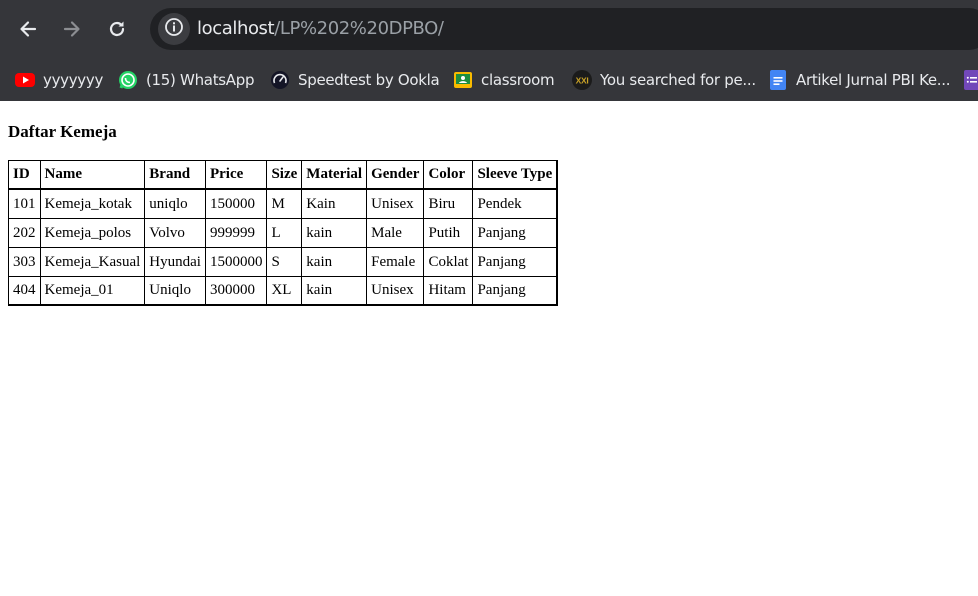  Describe the element at coordinates (73, 80) in the screenshot. I see `bookmark-label: yyyyyyy` at that location.